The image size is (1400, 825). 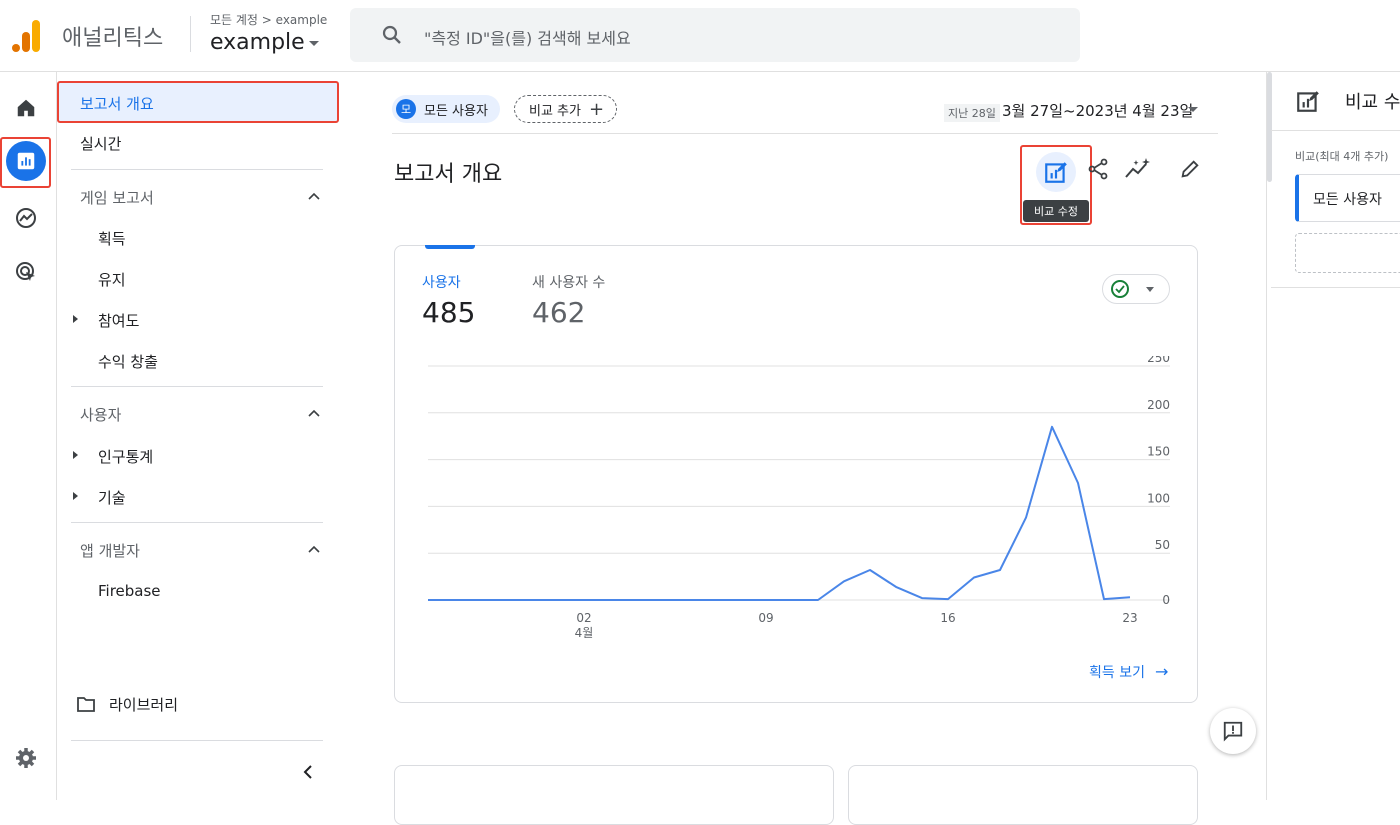 I want to click on y-tick-label: 250, so click(x=1158, y=360).